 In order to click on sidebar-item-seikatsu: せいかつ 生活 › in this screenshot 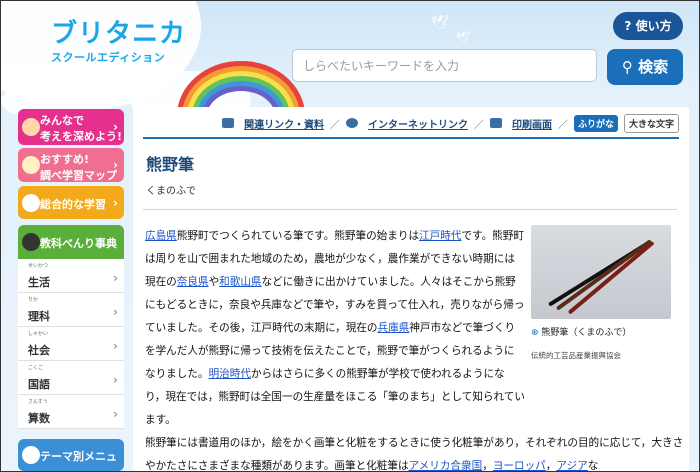, I will do `click(71, 276)`.